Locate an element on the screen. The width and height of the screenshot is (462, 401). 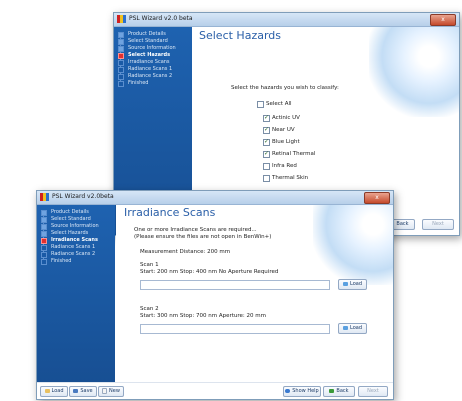
show-help-button: Show Help is located at coordinates (302, 391).